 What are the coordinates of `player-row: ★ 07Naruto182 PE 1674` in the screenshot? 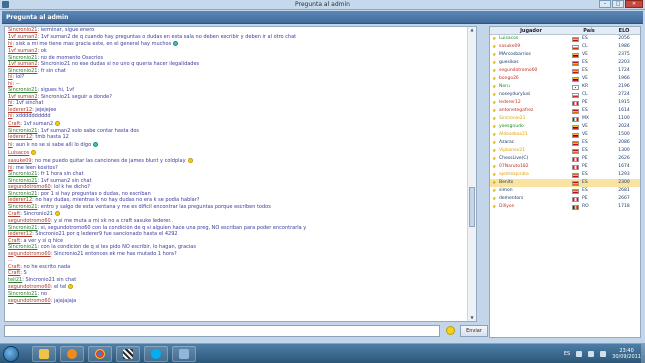 It's located at (565, 167).